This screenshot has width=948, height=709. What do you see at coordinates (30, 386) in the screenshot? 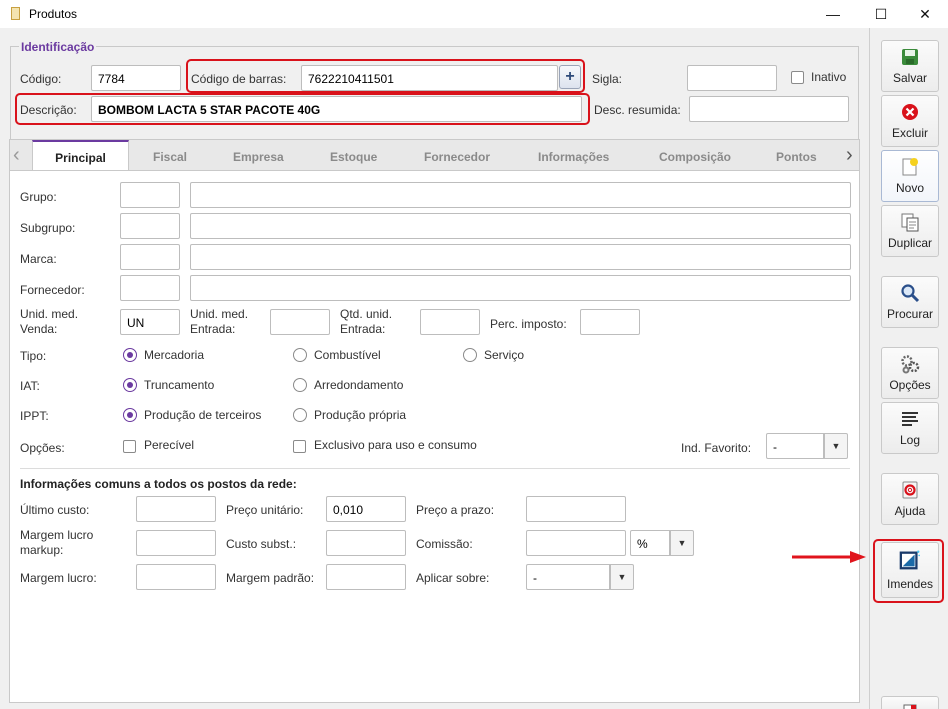
I see `iat-label: IAT:` at bounding box center [30, 386].